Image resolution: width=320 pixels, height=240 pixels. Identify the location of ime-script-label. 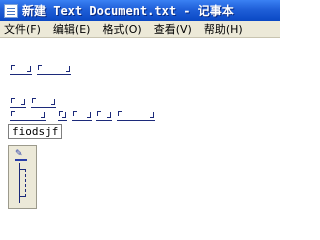
(23, 183).